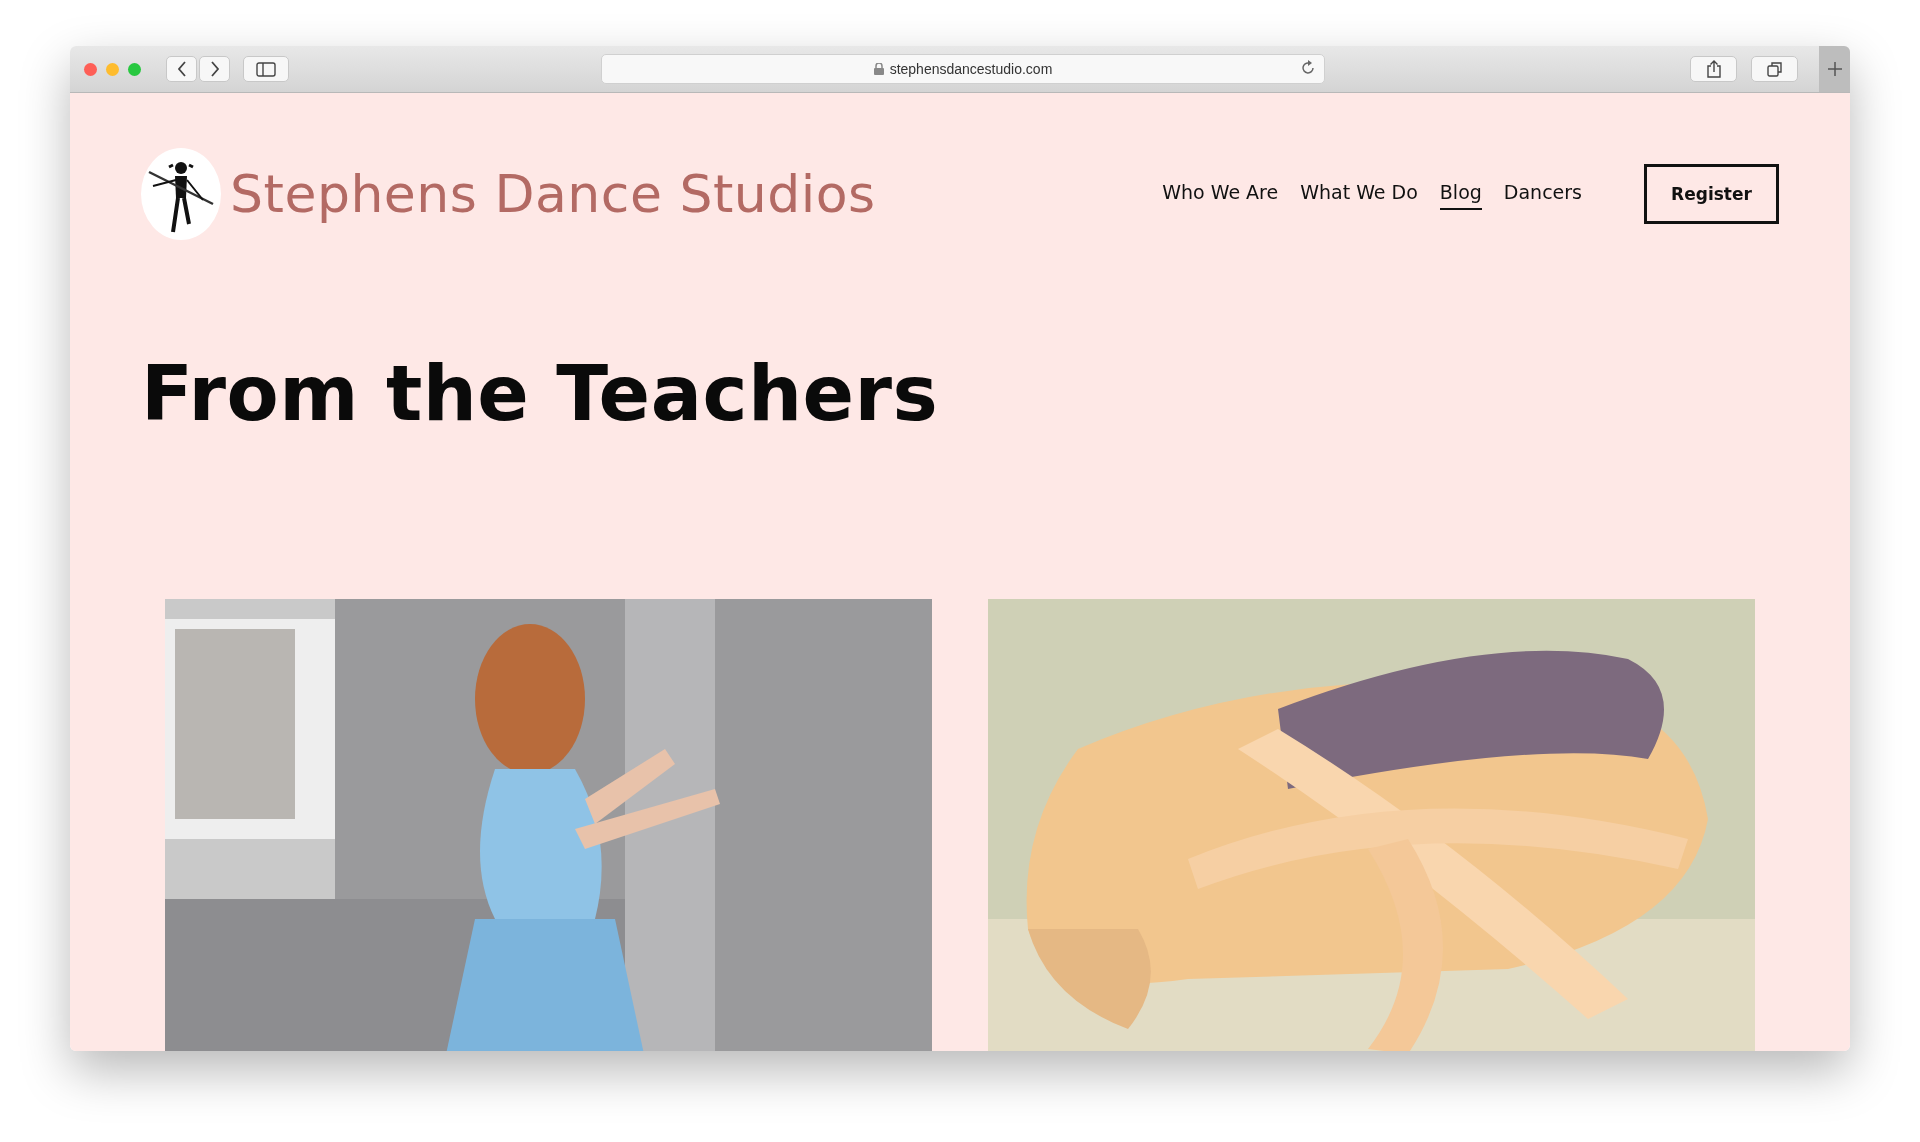 Image resolution: width=1920 pixels, height=1142 pixels. What do you see at coordinates (1220, 194) in the screenshot?
I see `nav-link: Who We Are` at bounding box center [1220, 194].